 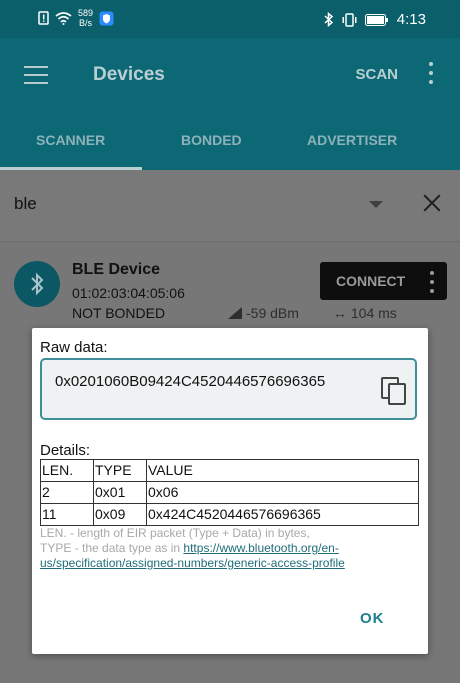 What do you see at coordinates (129, 74) in the screenshot?
I see `page-title: Devices` at bounding box center [129, 74].